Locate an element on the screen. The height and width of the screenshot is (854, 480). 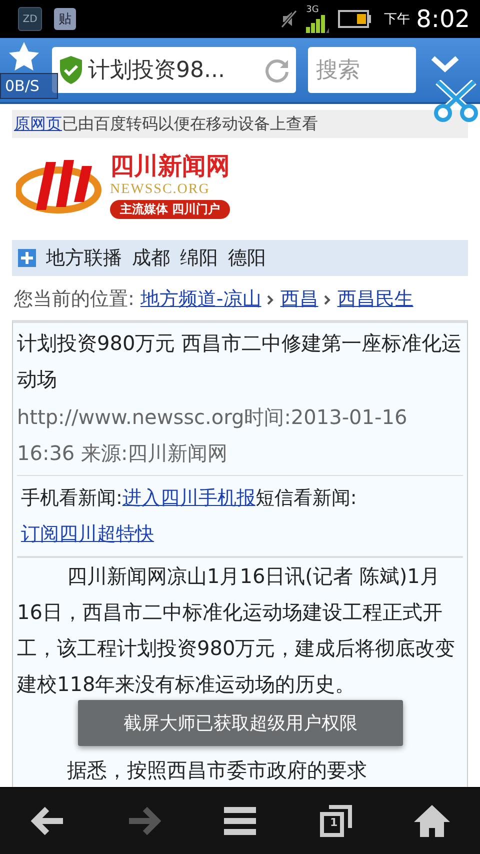
search-field: 搜索 is located at coordinates (362, 70).